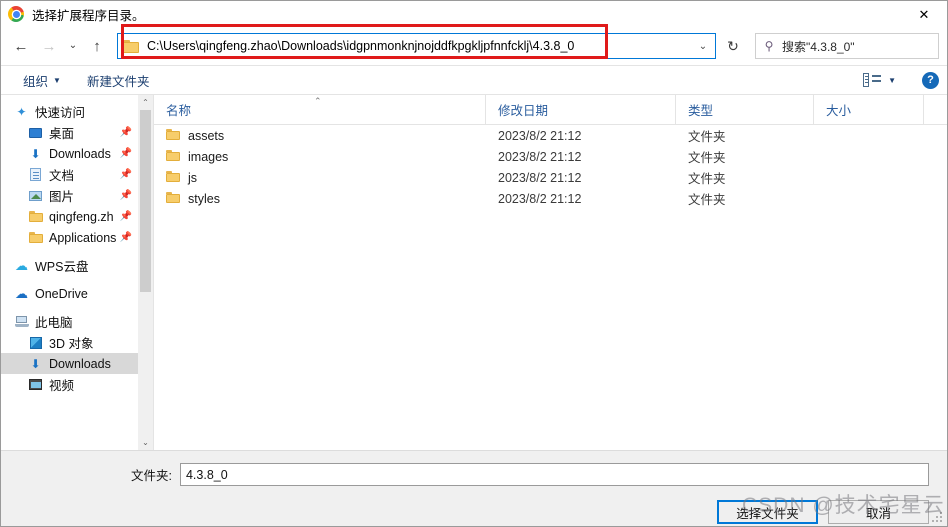 The width and height of the screenshot is (948, 527). Describe the element at coordinates (88, 15) in the screenshot. I see `dialog-title: 选择扩展程序目录。` at that location.